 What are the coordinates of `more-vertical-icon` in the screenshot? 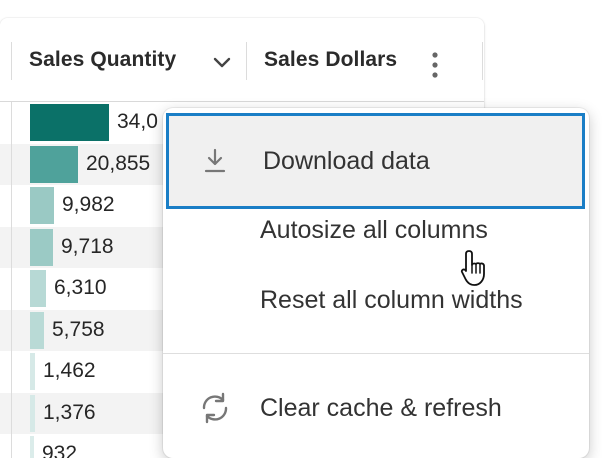 It's located at (435, 65).